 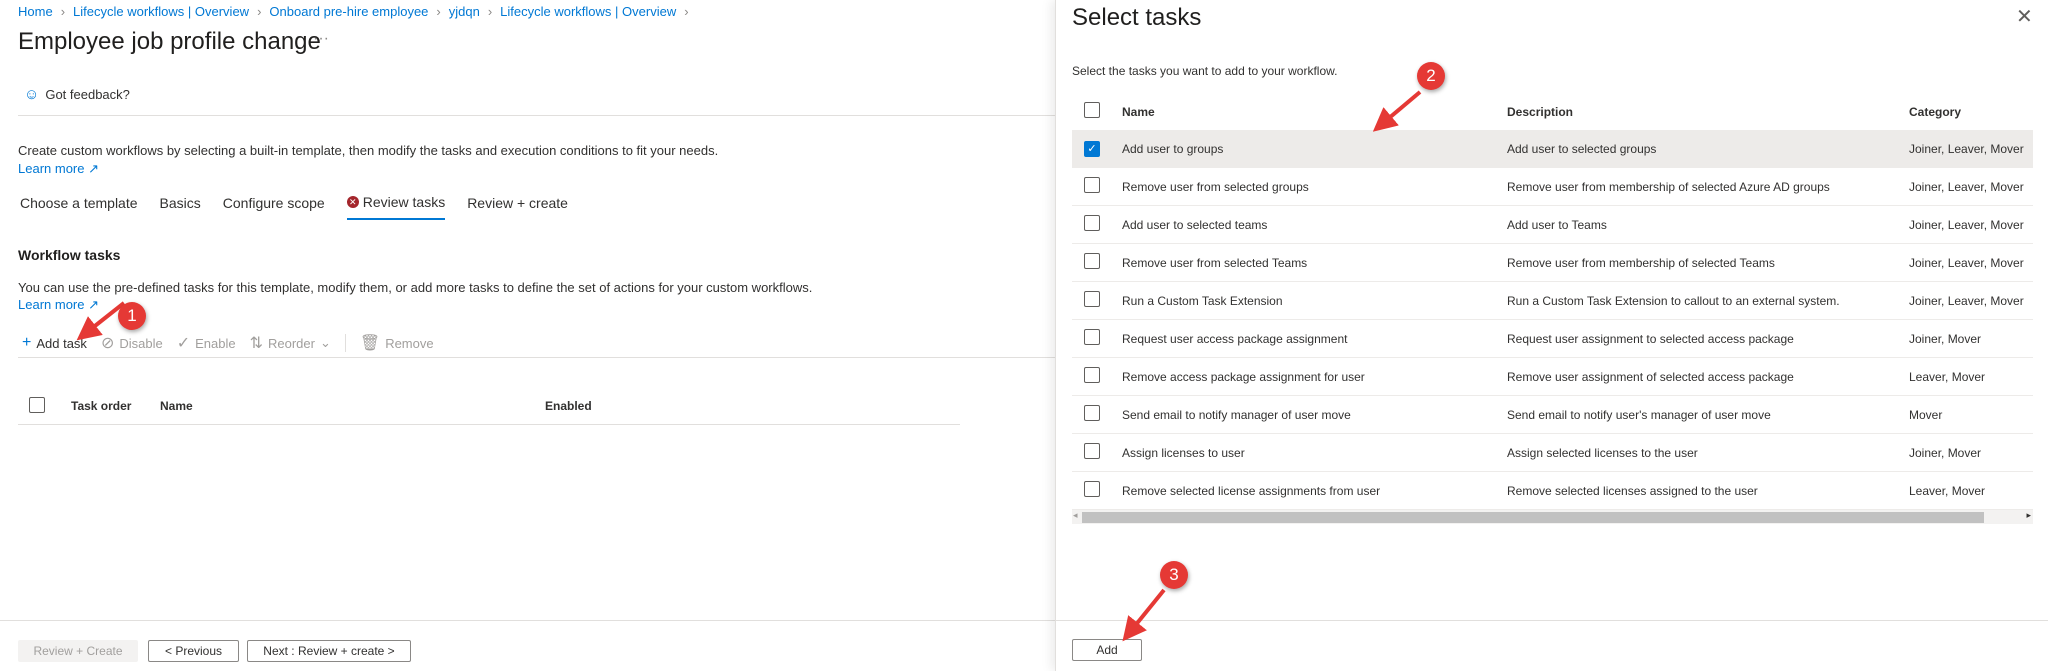 What do you see at coordinates (132, 316) in the screenshot?
I see `annotation-badge-1: 1` at bounding box center [132, 316].